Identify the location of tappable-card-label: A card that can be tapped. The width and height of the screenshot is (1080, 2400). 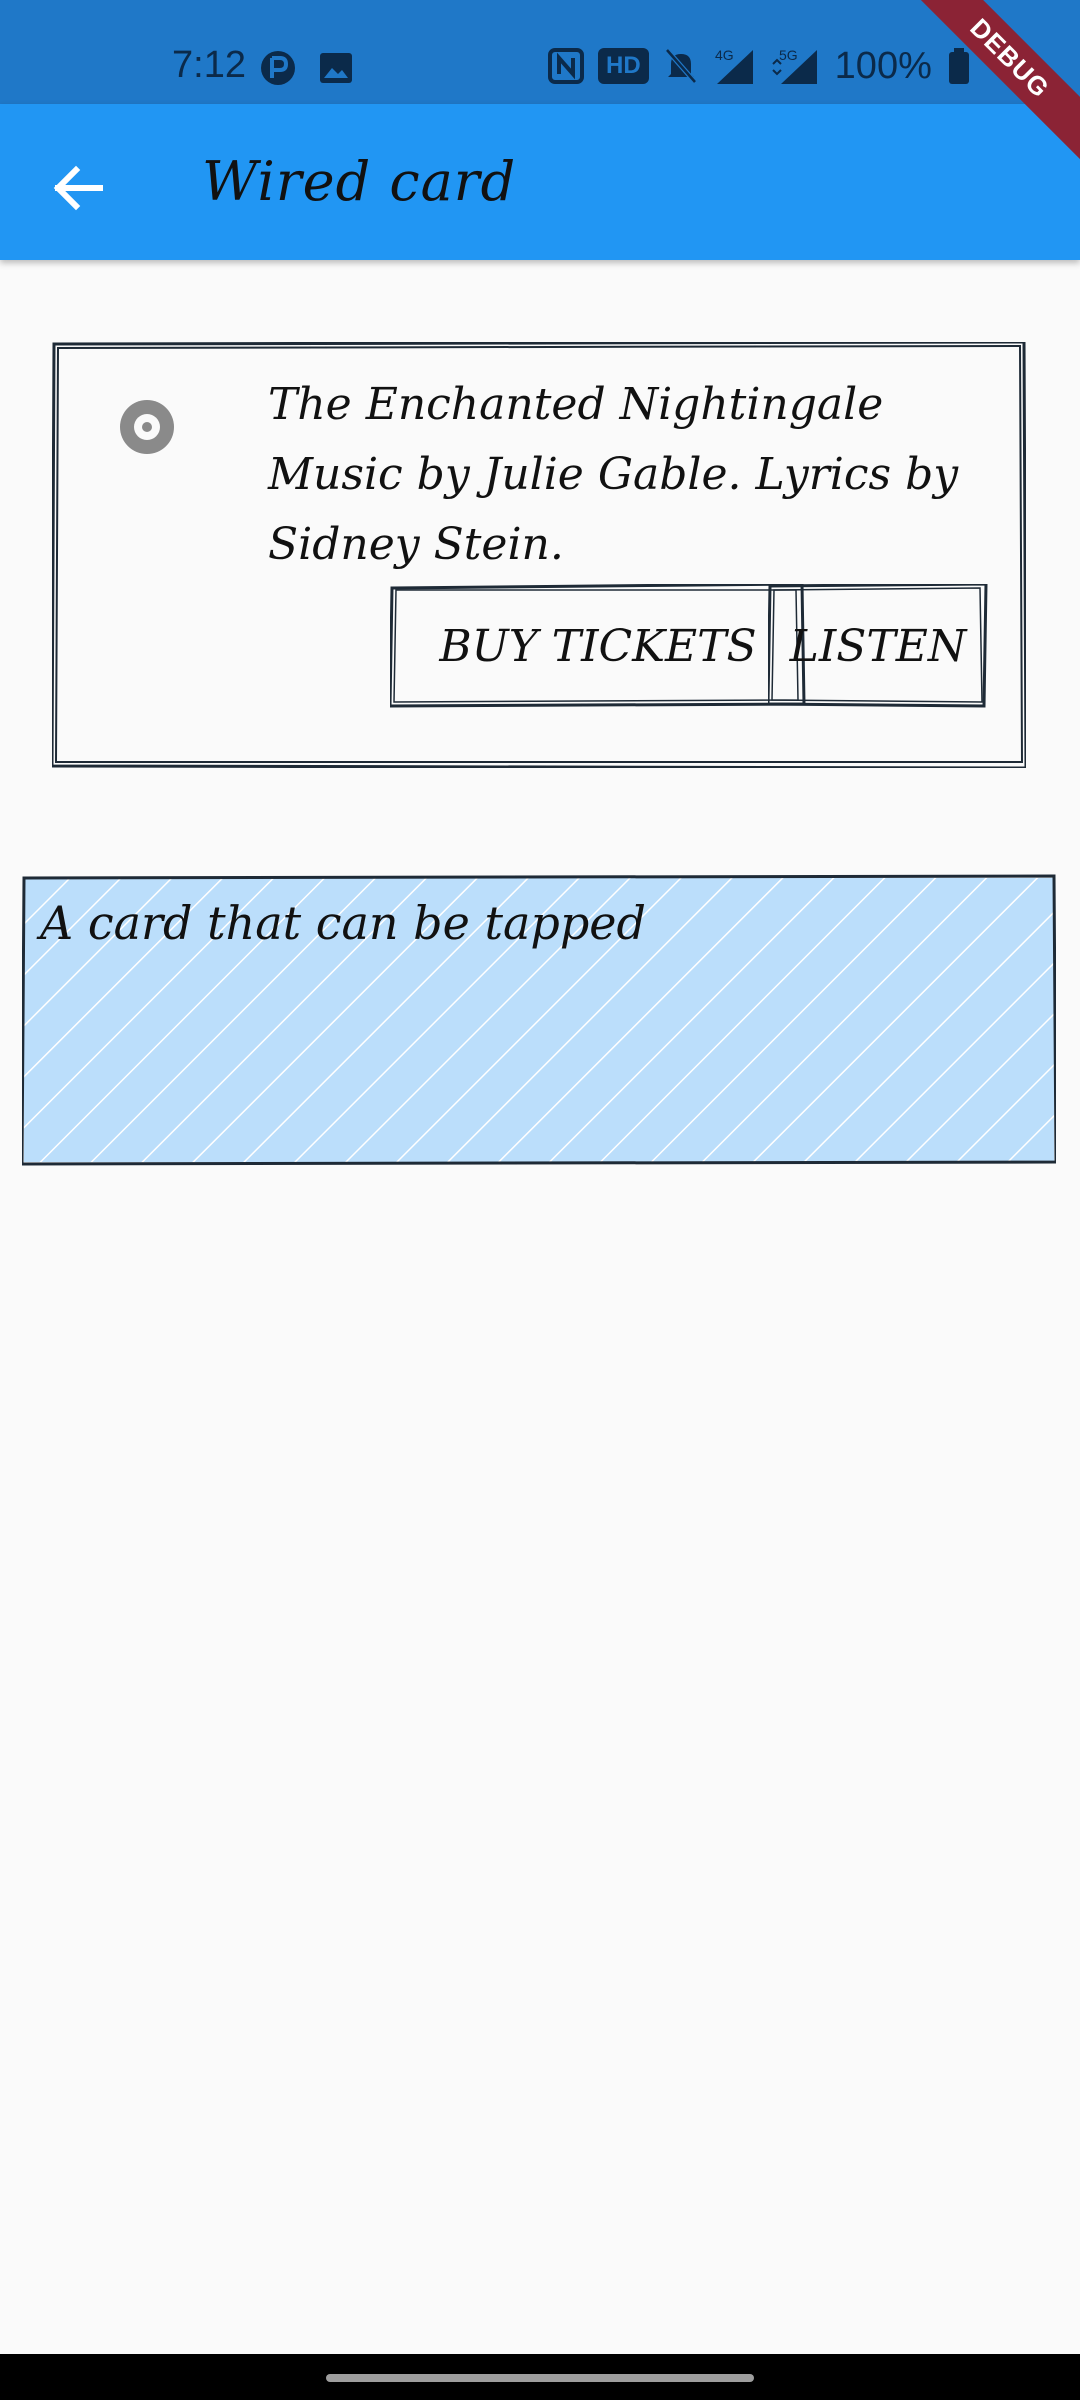
(343, 923).